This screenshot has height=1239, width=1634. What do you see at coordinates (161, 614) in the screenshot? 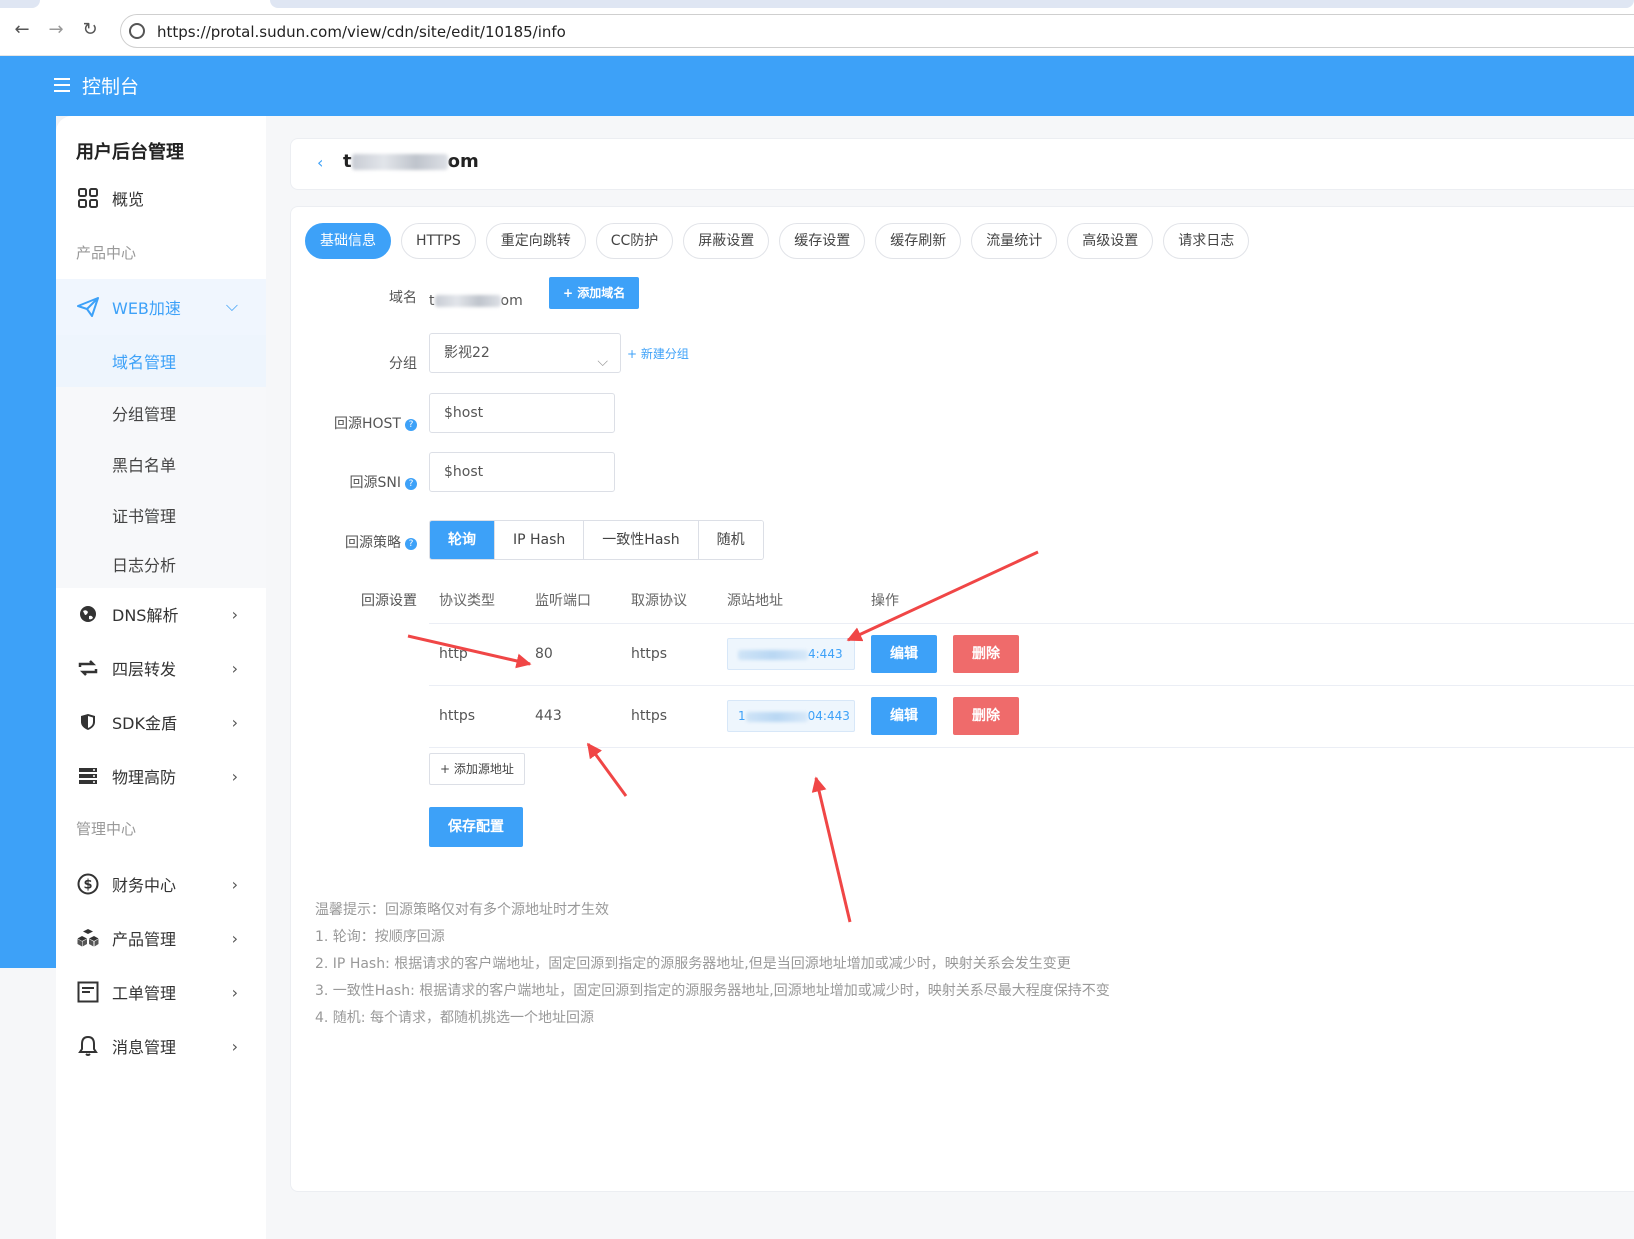
I see `sidebar-item-dns: DNS解析 ›` at bounding box center [161, 614].